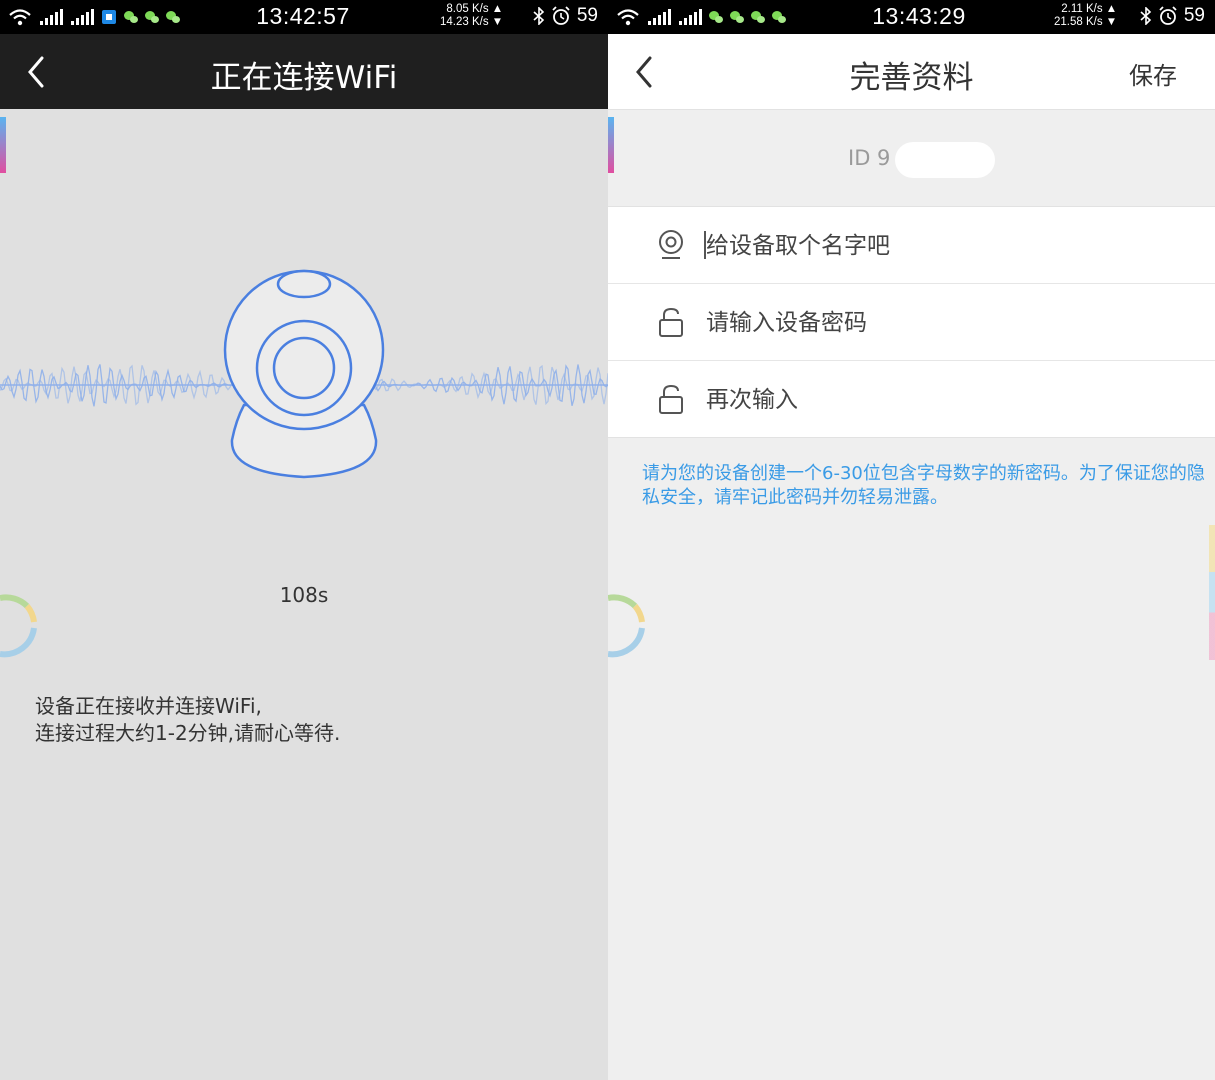 This screenshot has width=1215, height=1080. I want to click on device-name-input, so click(946, 246).